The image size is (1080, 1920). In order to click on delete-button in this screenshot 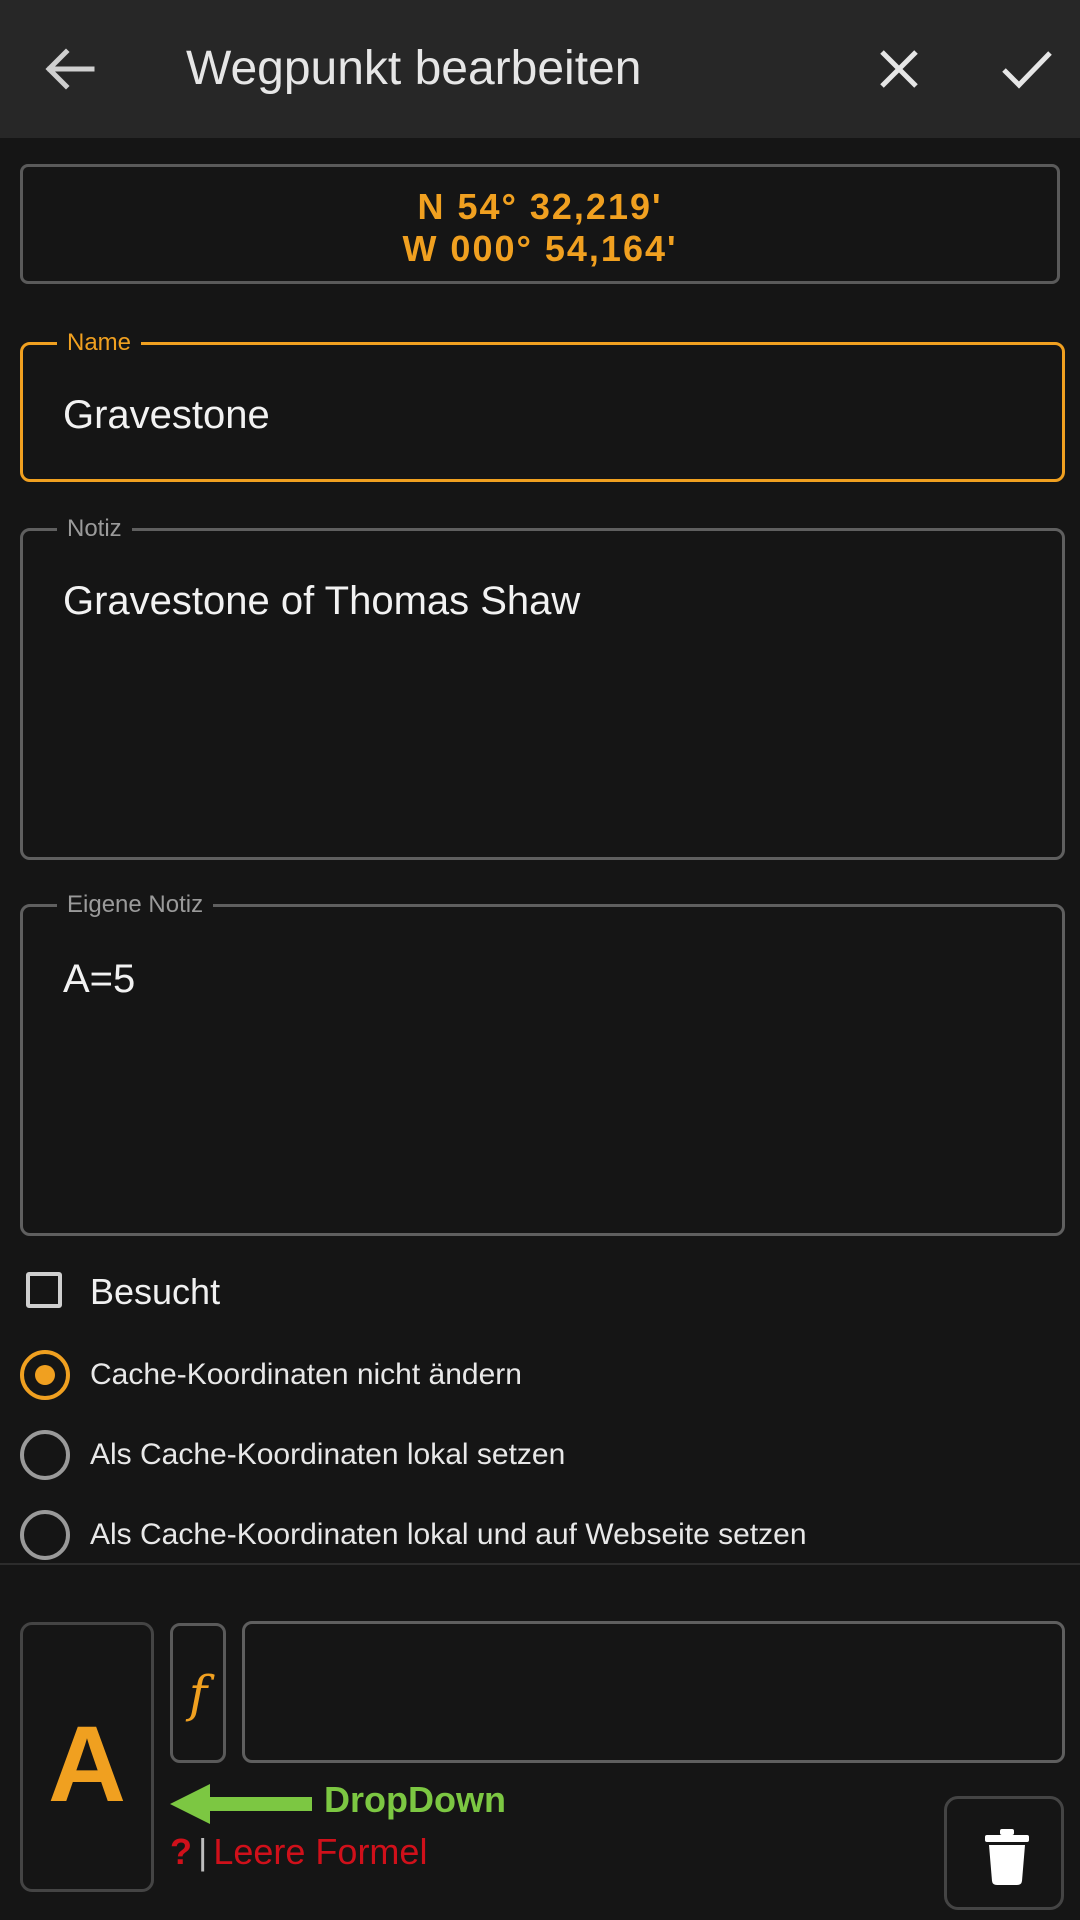, I will do `click(1004, 1853)`.